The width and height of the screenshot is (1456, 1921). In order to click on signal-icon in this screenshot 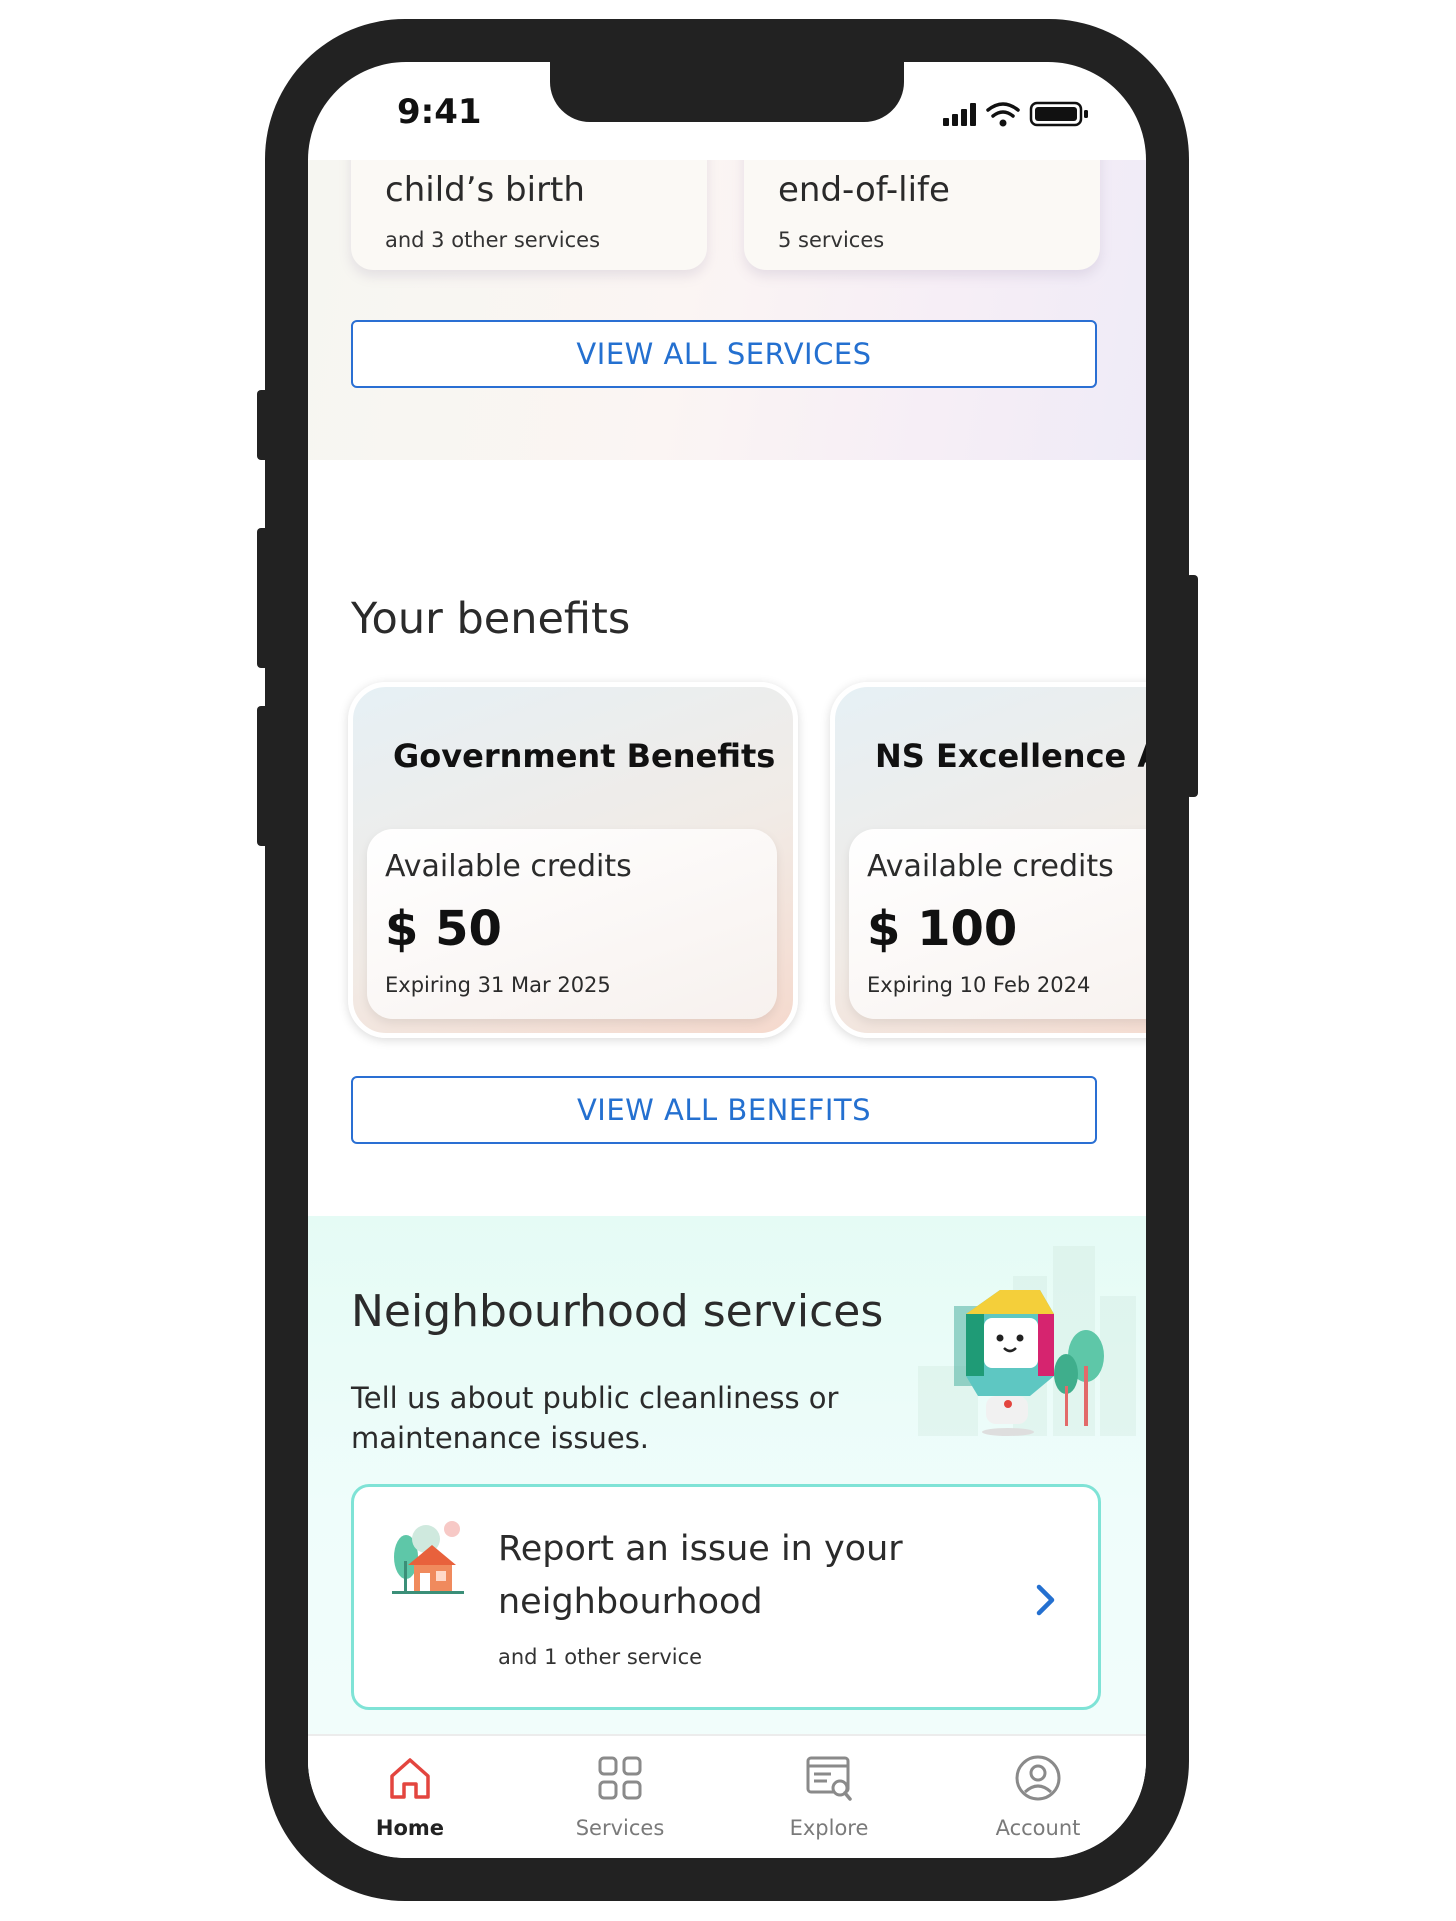, I will do `click(959, 114)`.